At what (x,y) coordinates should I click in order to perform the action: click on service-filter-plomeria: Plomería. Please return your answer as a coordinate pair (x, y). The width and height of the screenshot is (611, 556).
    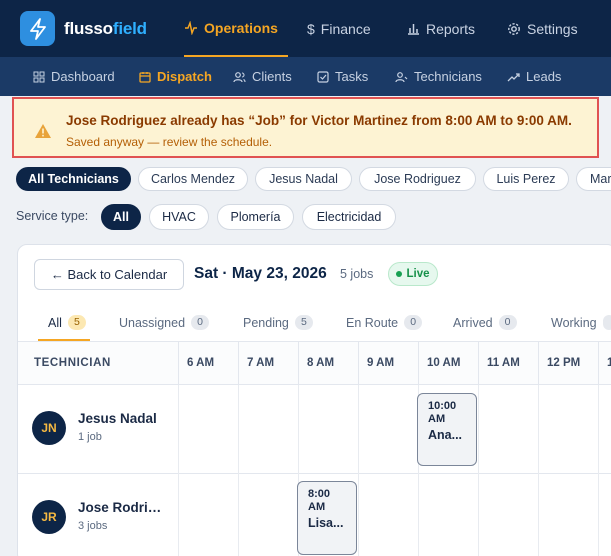
    Looking at the image, I should click on (255, 217).